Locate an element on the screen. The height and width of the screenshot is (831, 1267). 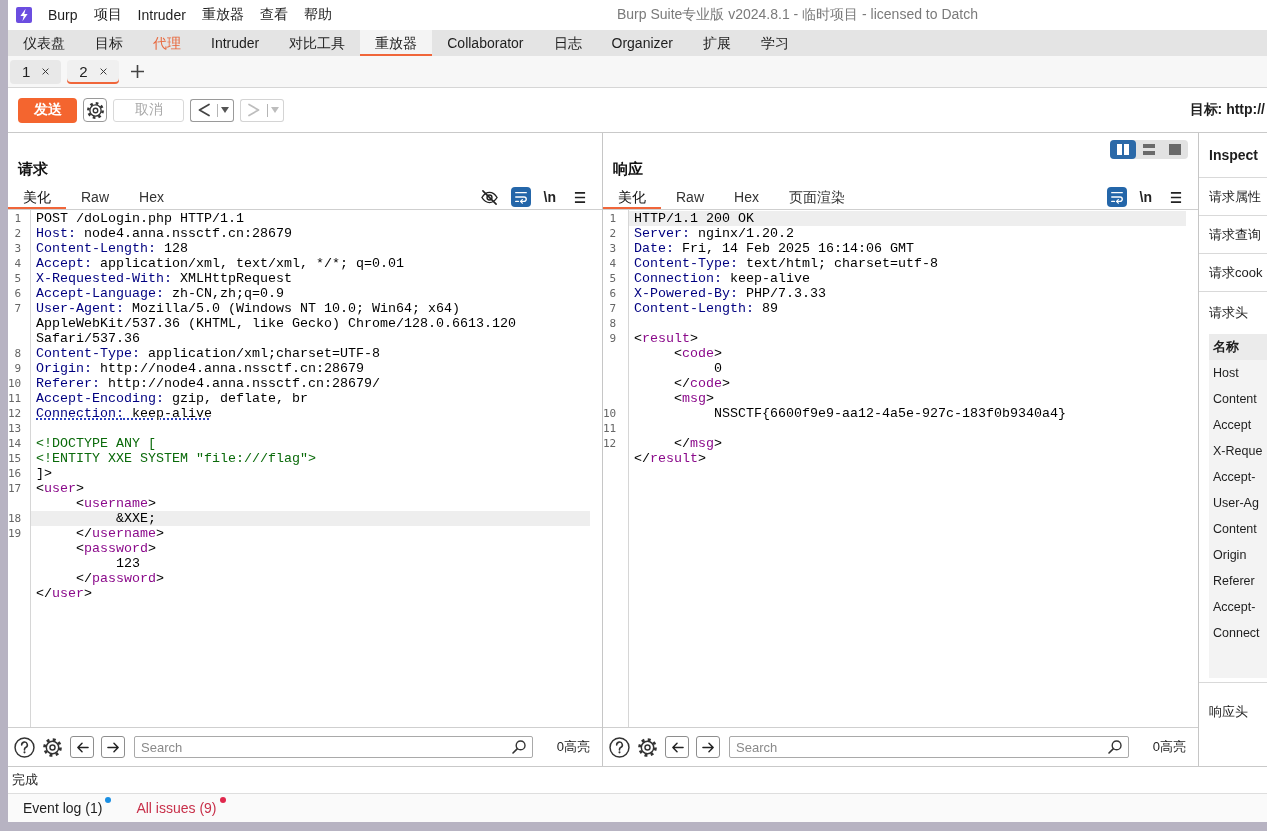
column-header: 名称 is located at coordinates (1238, 347).